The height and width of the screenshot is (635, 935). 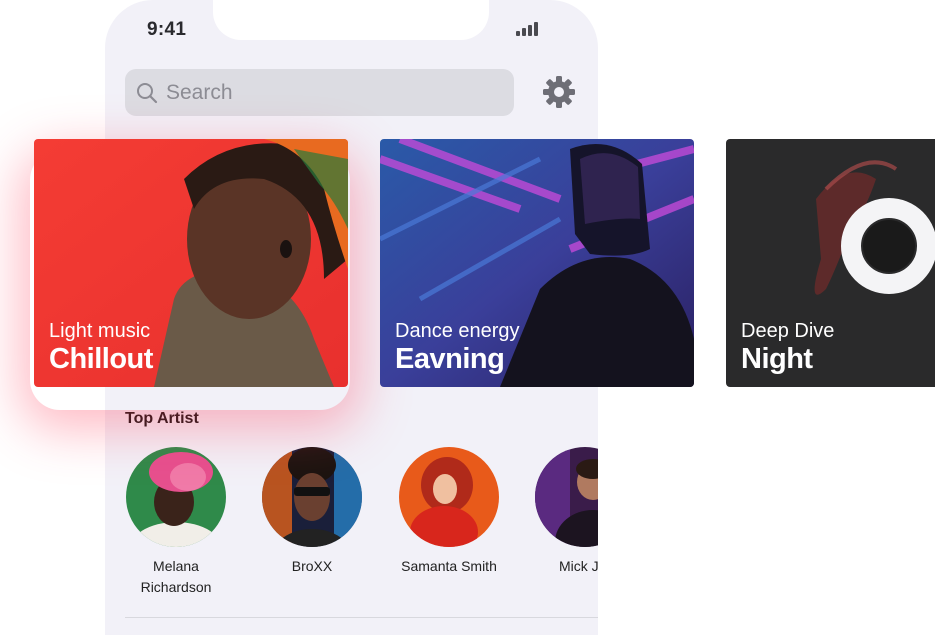 What do you see at coordinates (777, 359) in the screenshot?
I see `card-title: Night` at bounding box center [777, 359].